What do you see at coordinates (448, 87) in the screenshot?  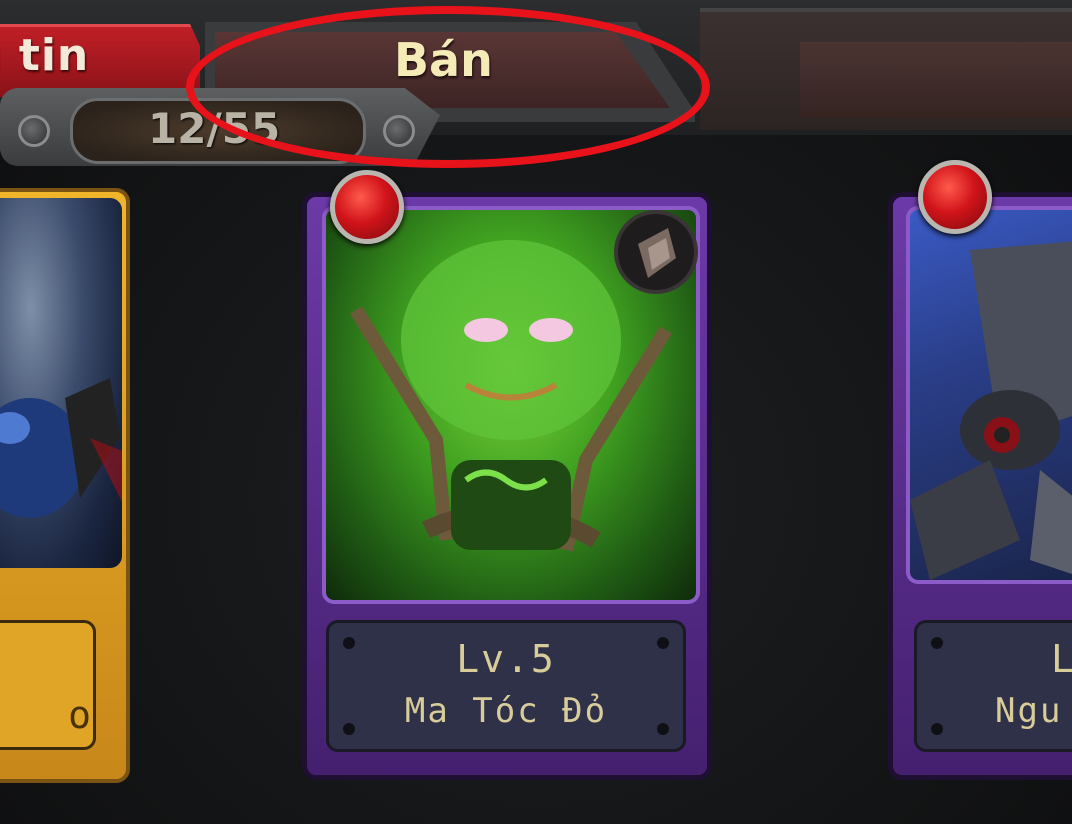 I see `highlight-ring` at bounding box center [448, 87].